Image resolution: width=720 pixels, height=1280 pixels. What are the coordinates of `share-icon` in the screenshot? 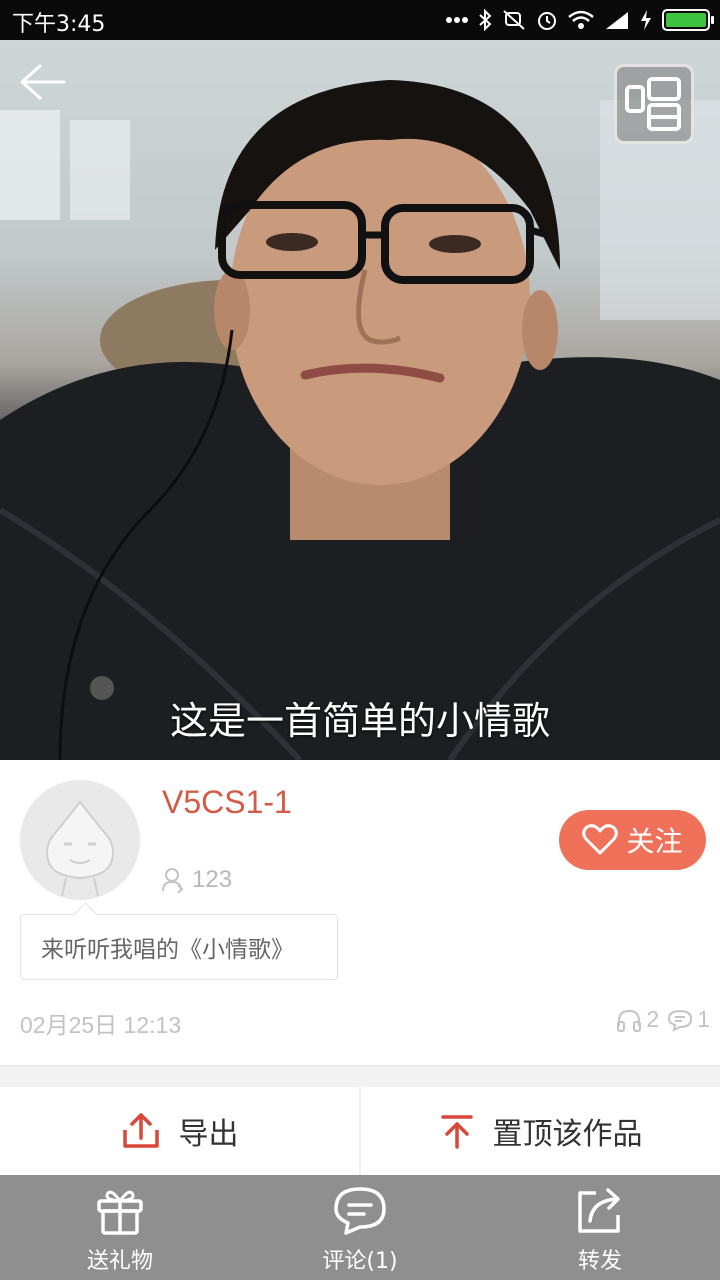 It's located at (599, 1210).